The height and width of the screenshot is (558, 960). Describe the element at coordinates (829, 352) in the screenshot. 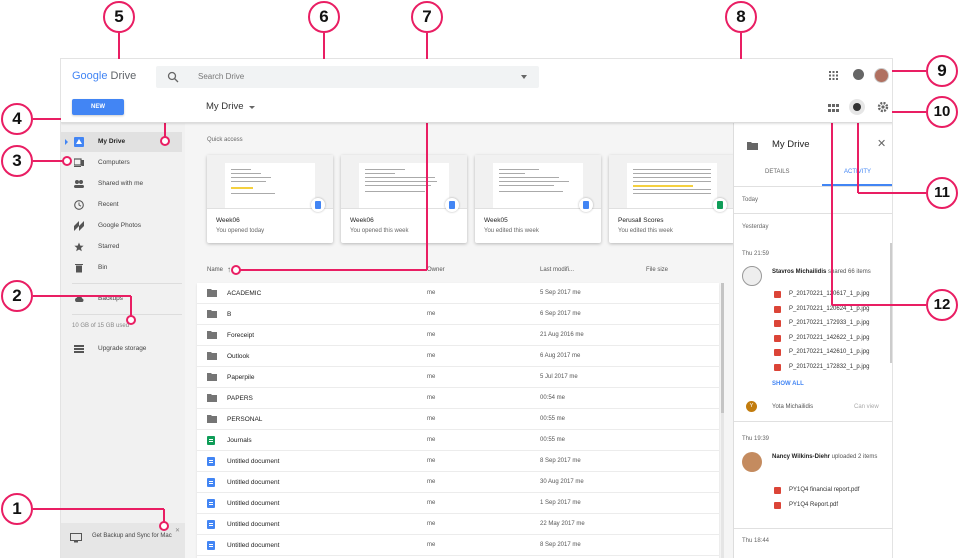

I see `file-name: P_20170221_142610_1_p.jpg` at that location.